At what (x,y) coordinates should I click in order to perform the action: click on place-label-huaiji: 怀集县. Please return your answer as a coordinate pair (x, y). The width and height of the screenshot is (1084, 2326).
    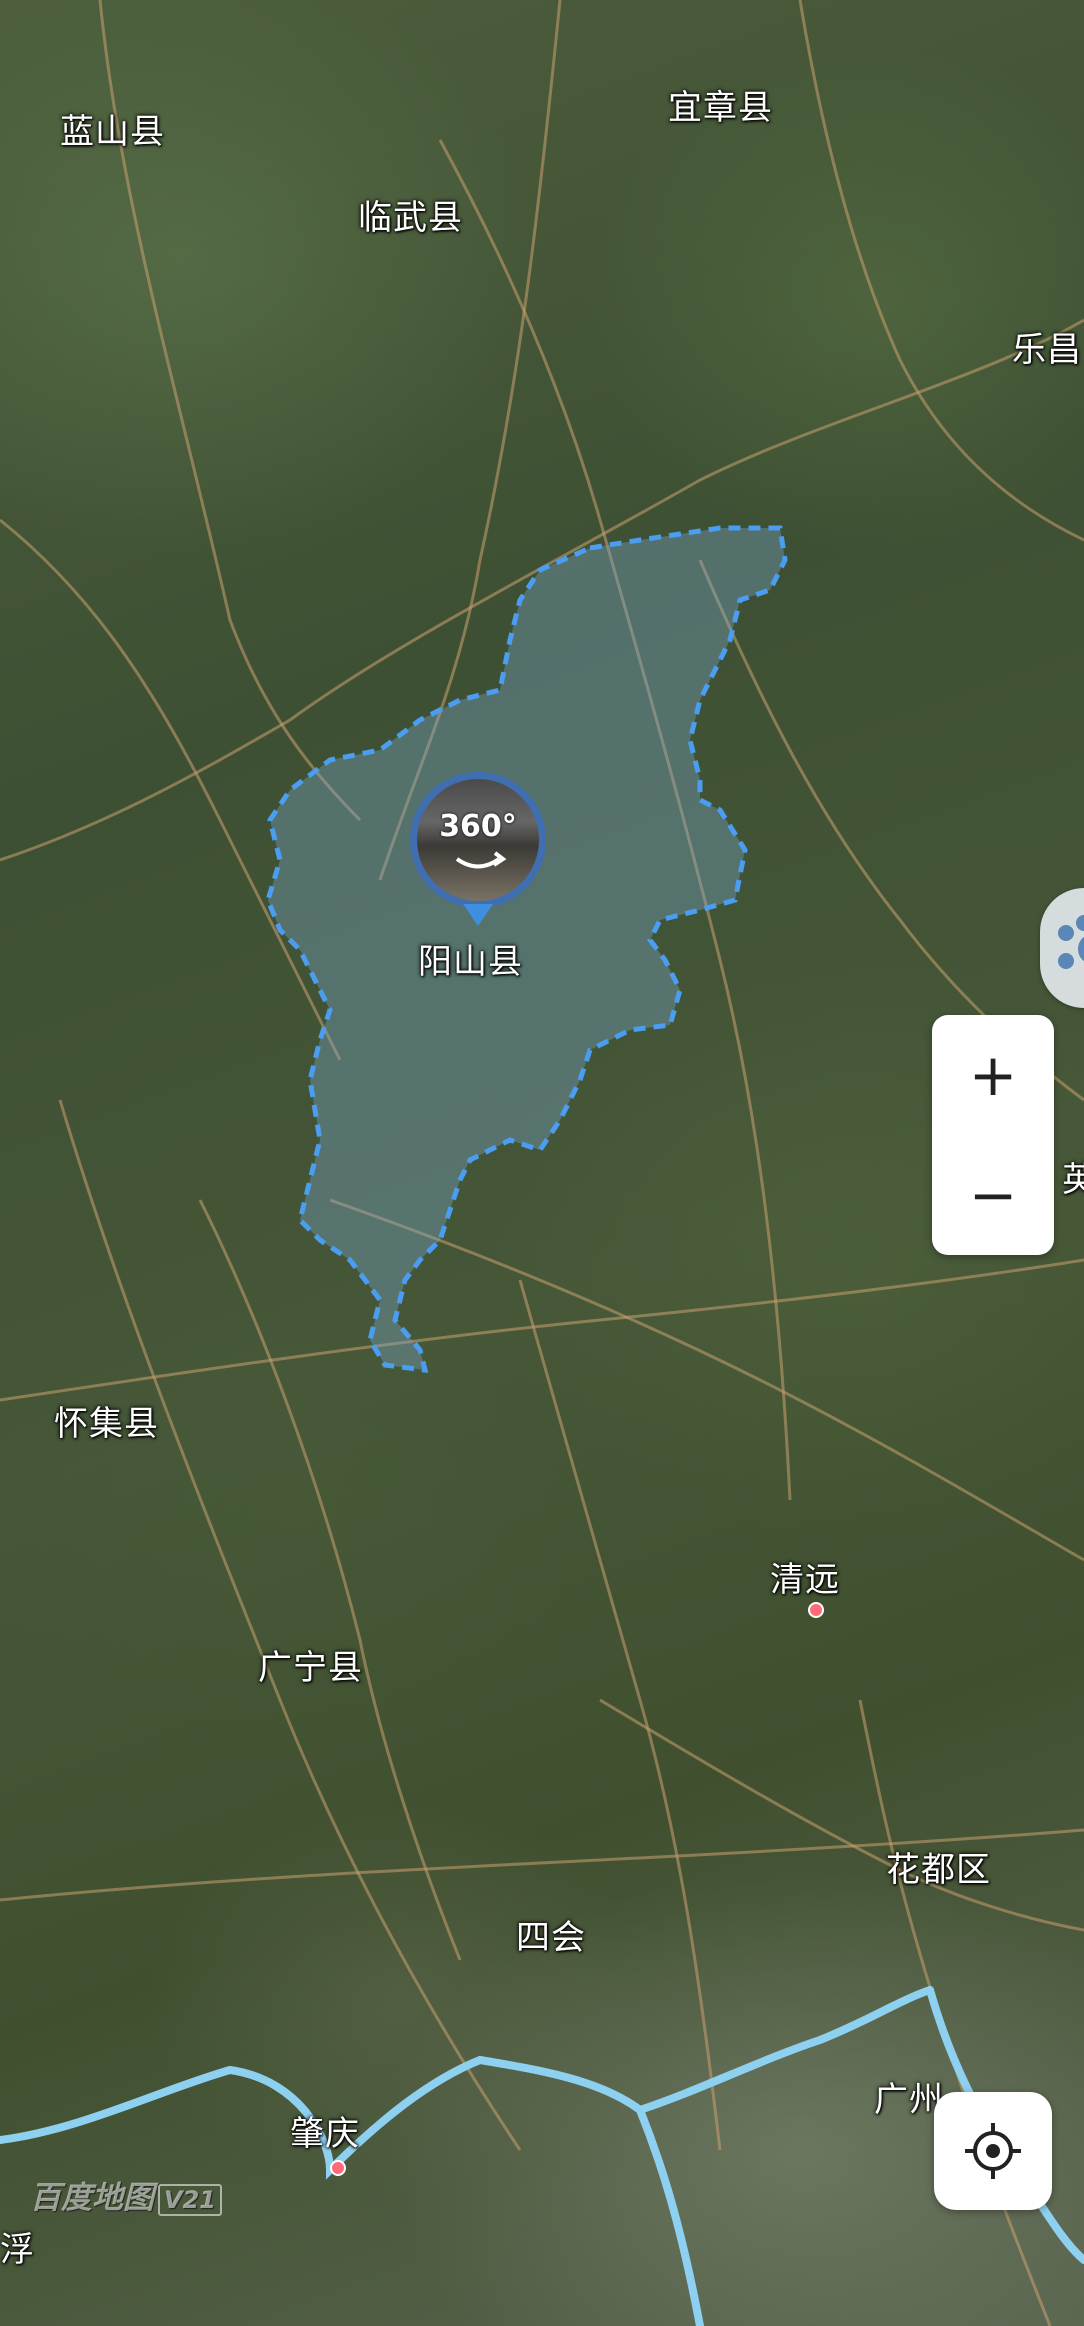
    Looking at the image, I should click on (106, 1420).